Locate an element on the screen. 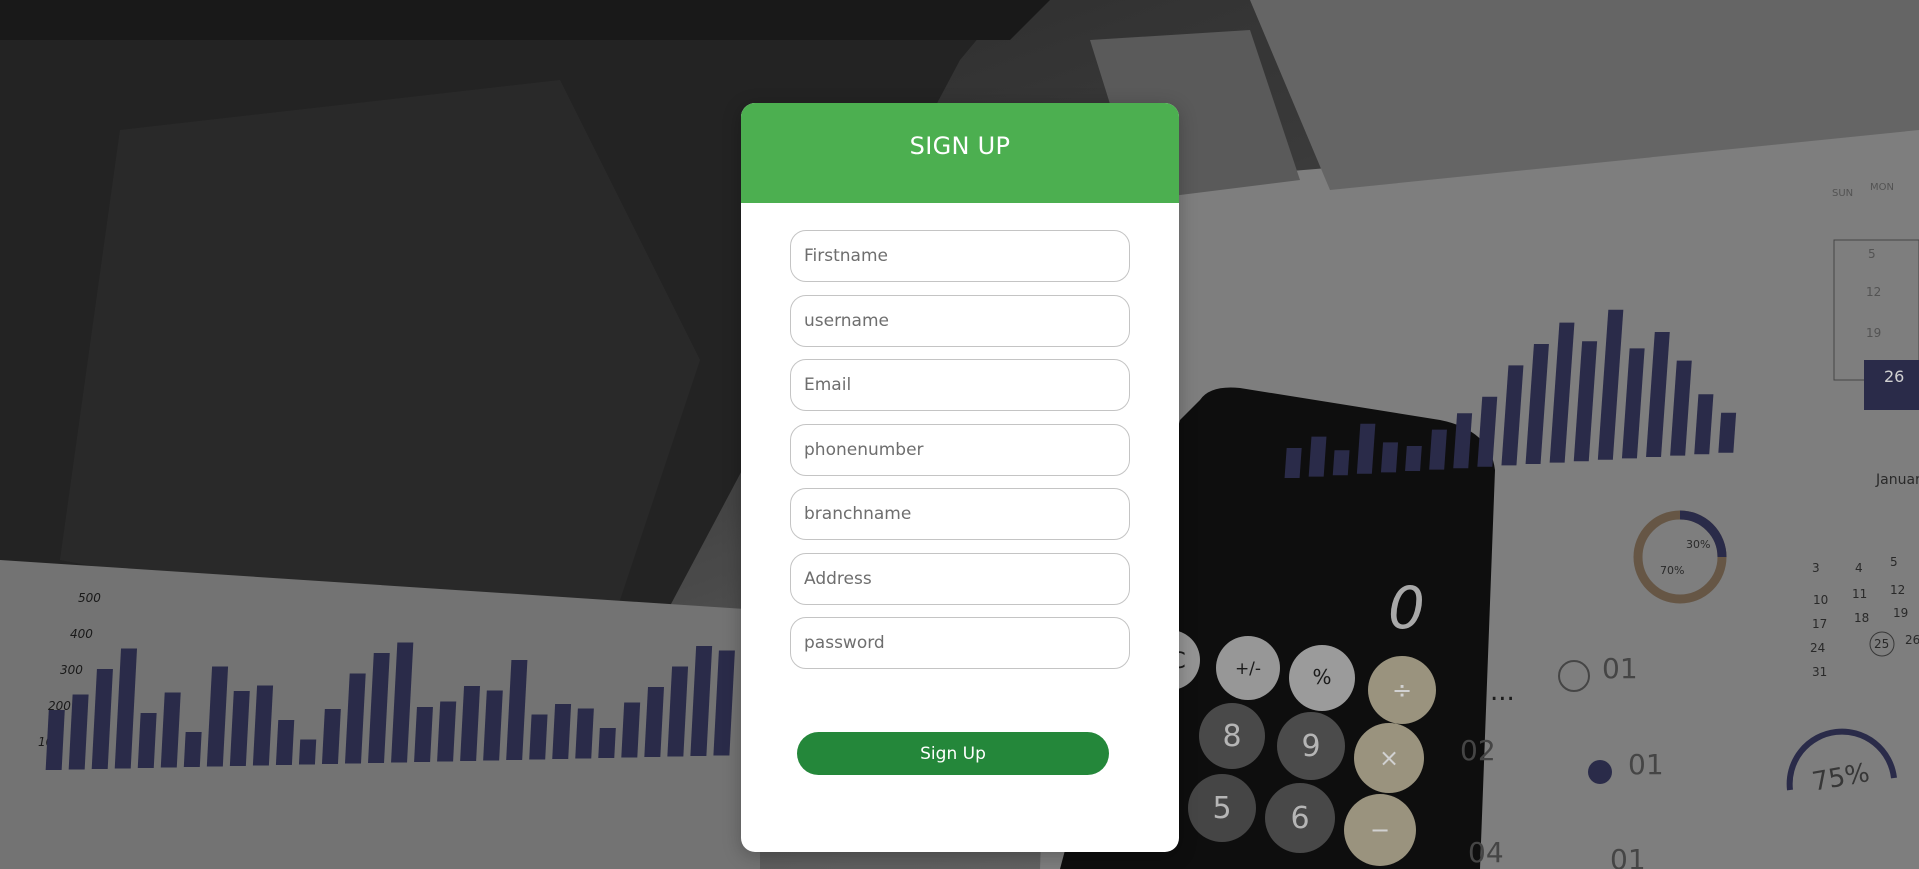 The height and width of the screenshot is (869, 1919). email-field is located at coordinates (960, 385).